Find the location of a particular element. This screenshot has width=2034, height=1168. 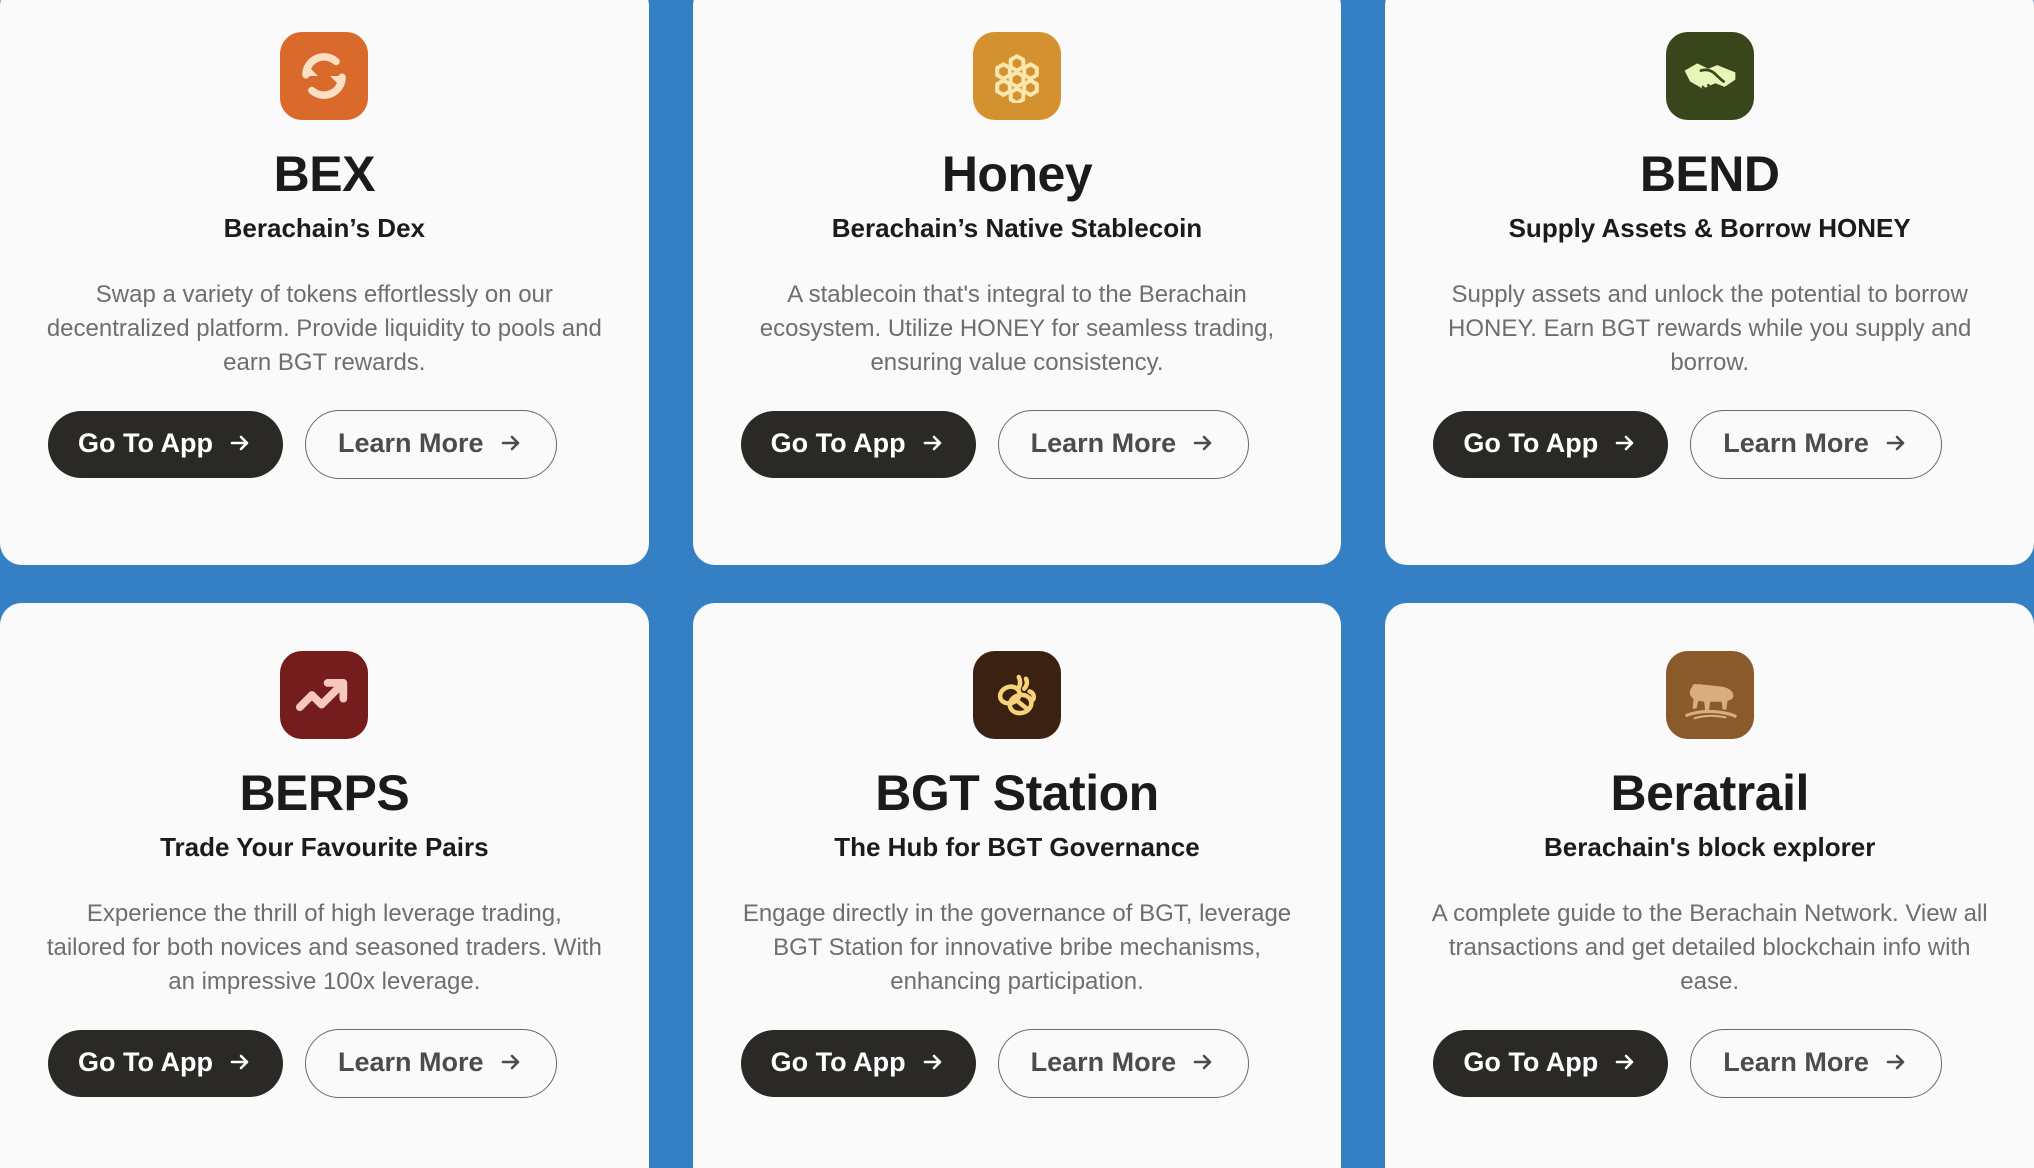

card-title: BGT Station is located at coordinates (1017, 793).